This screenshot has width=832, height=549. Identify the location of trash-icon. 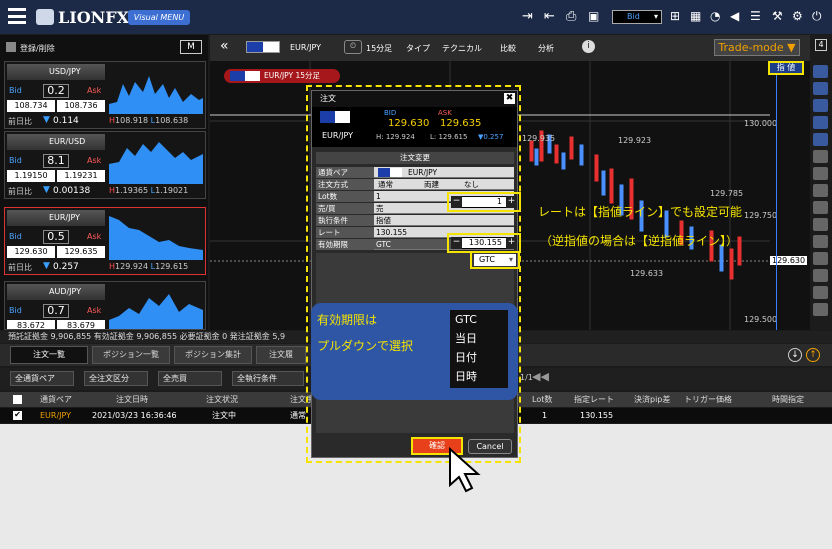
(820, 309).